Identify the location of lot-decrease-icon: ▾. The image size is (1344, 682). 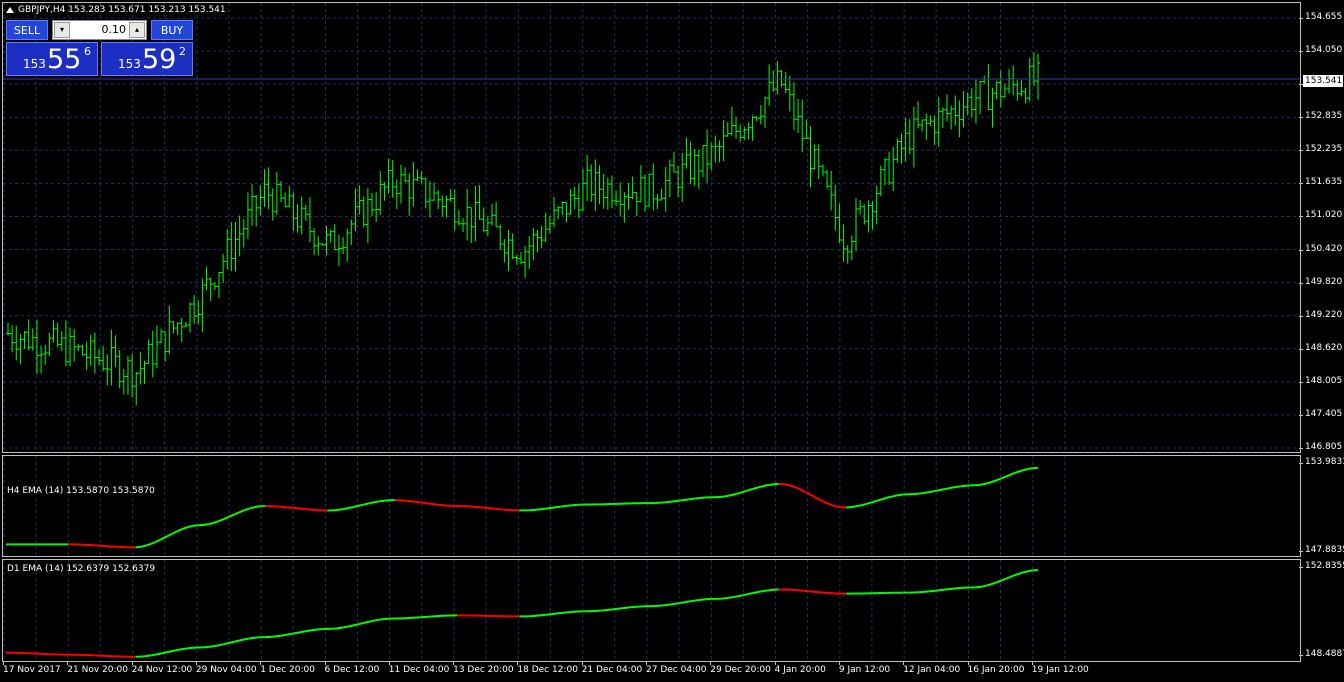
(62, 30).